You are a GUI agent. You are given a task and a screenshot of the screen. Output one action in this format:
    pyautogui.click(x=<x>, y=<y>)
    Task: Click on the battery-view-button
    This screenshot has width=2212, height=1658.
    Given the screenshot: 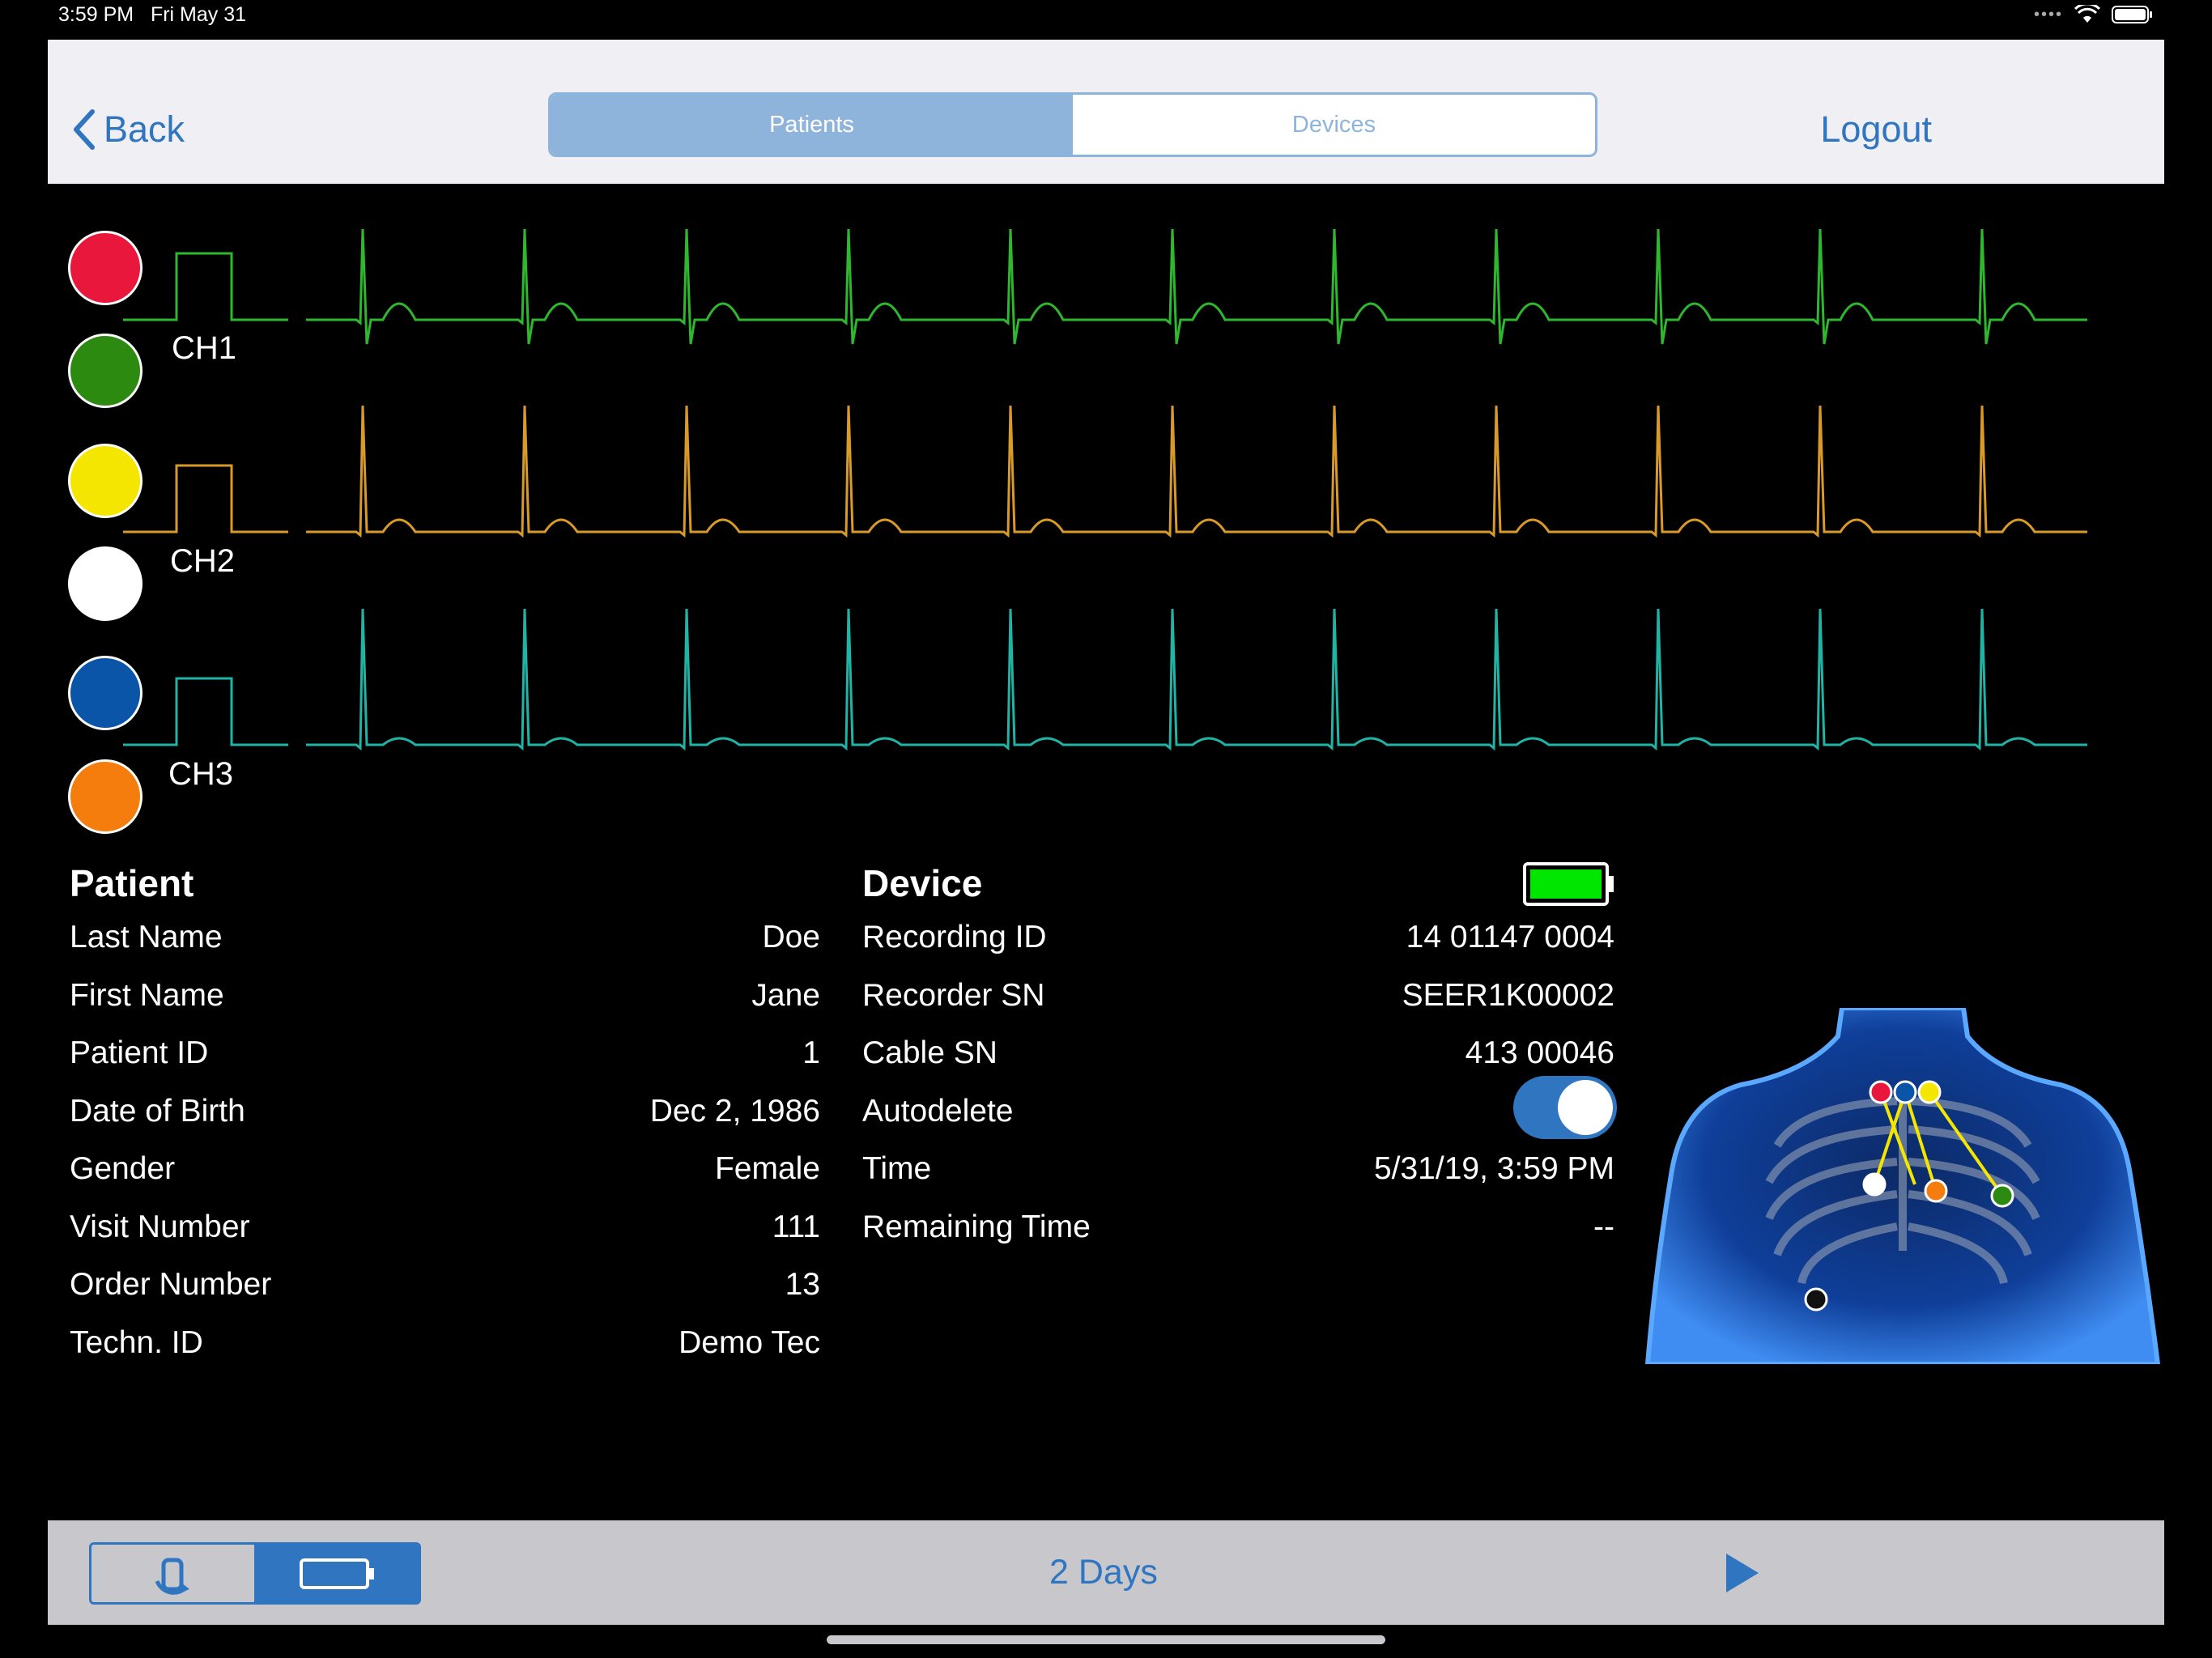 What is the action you would take?
    pyautogui.click(x=337, y=1573)
    